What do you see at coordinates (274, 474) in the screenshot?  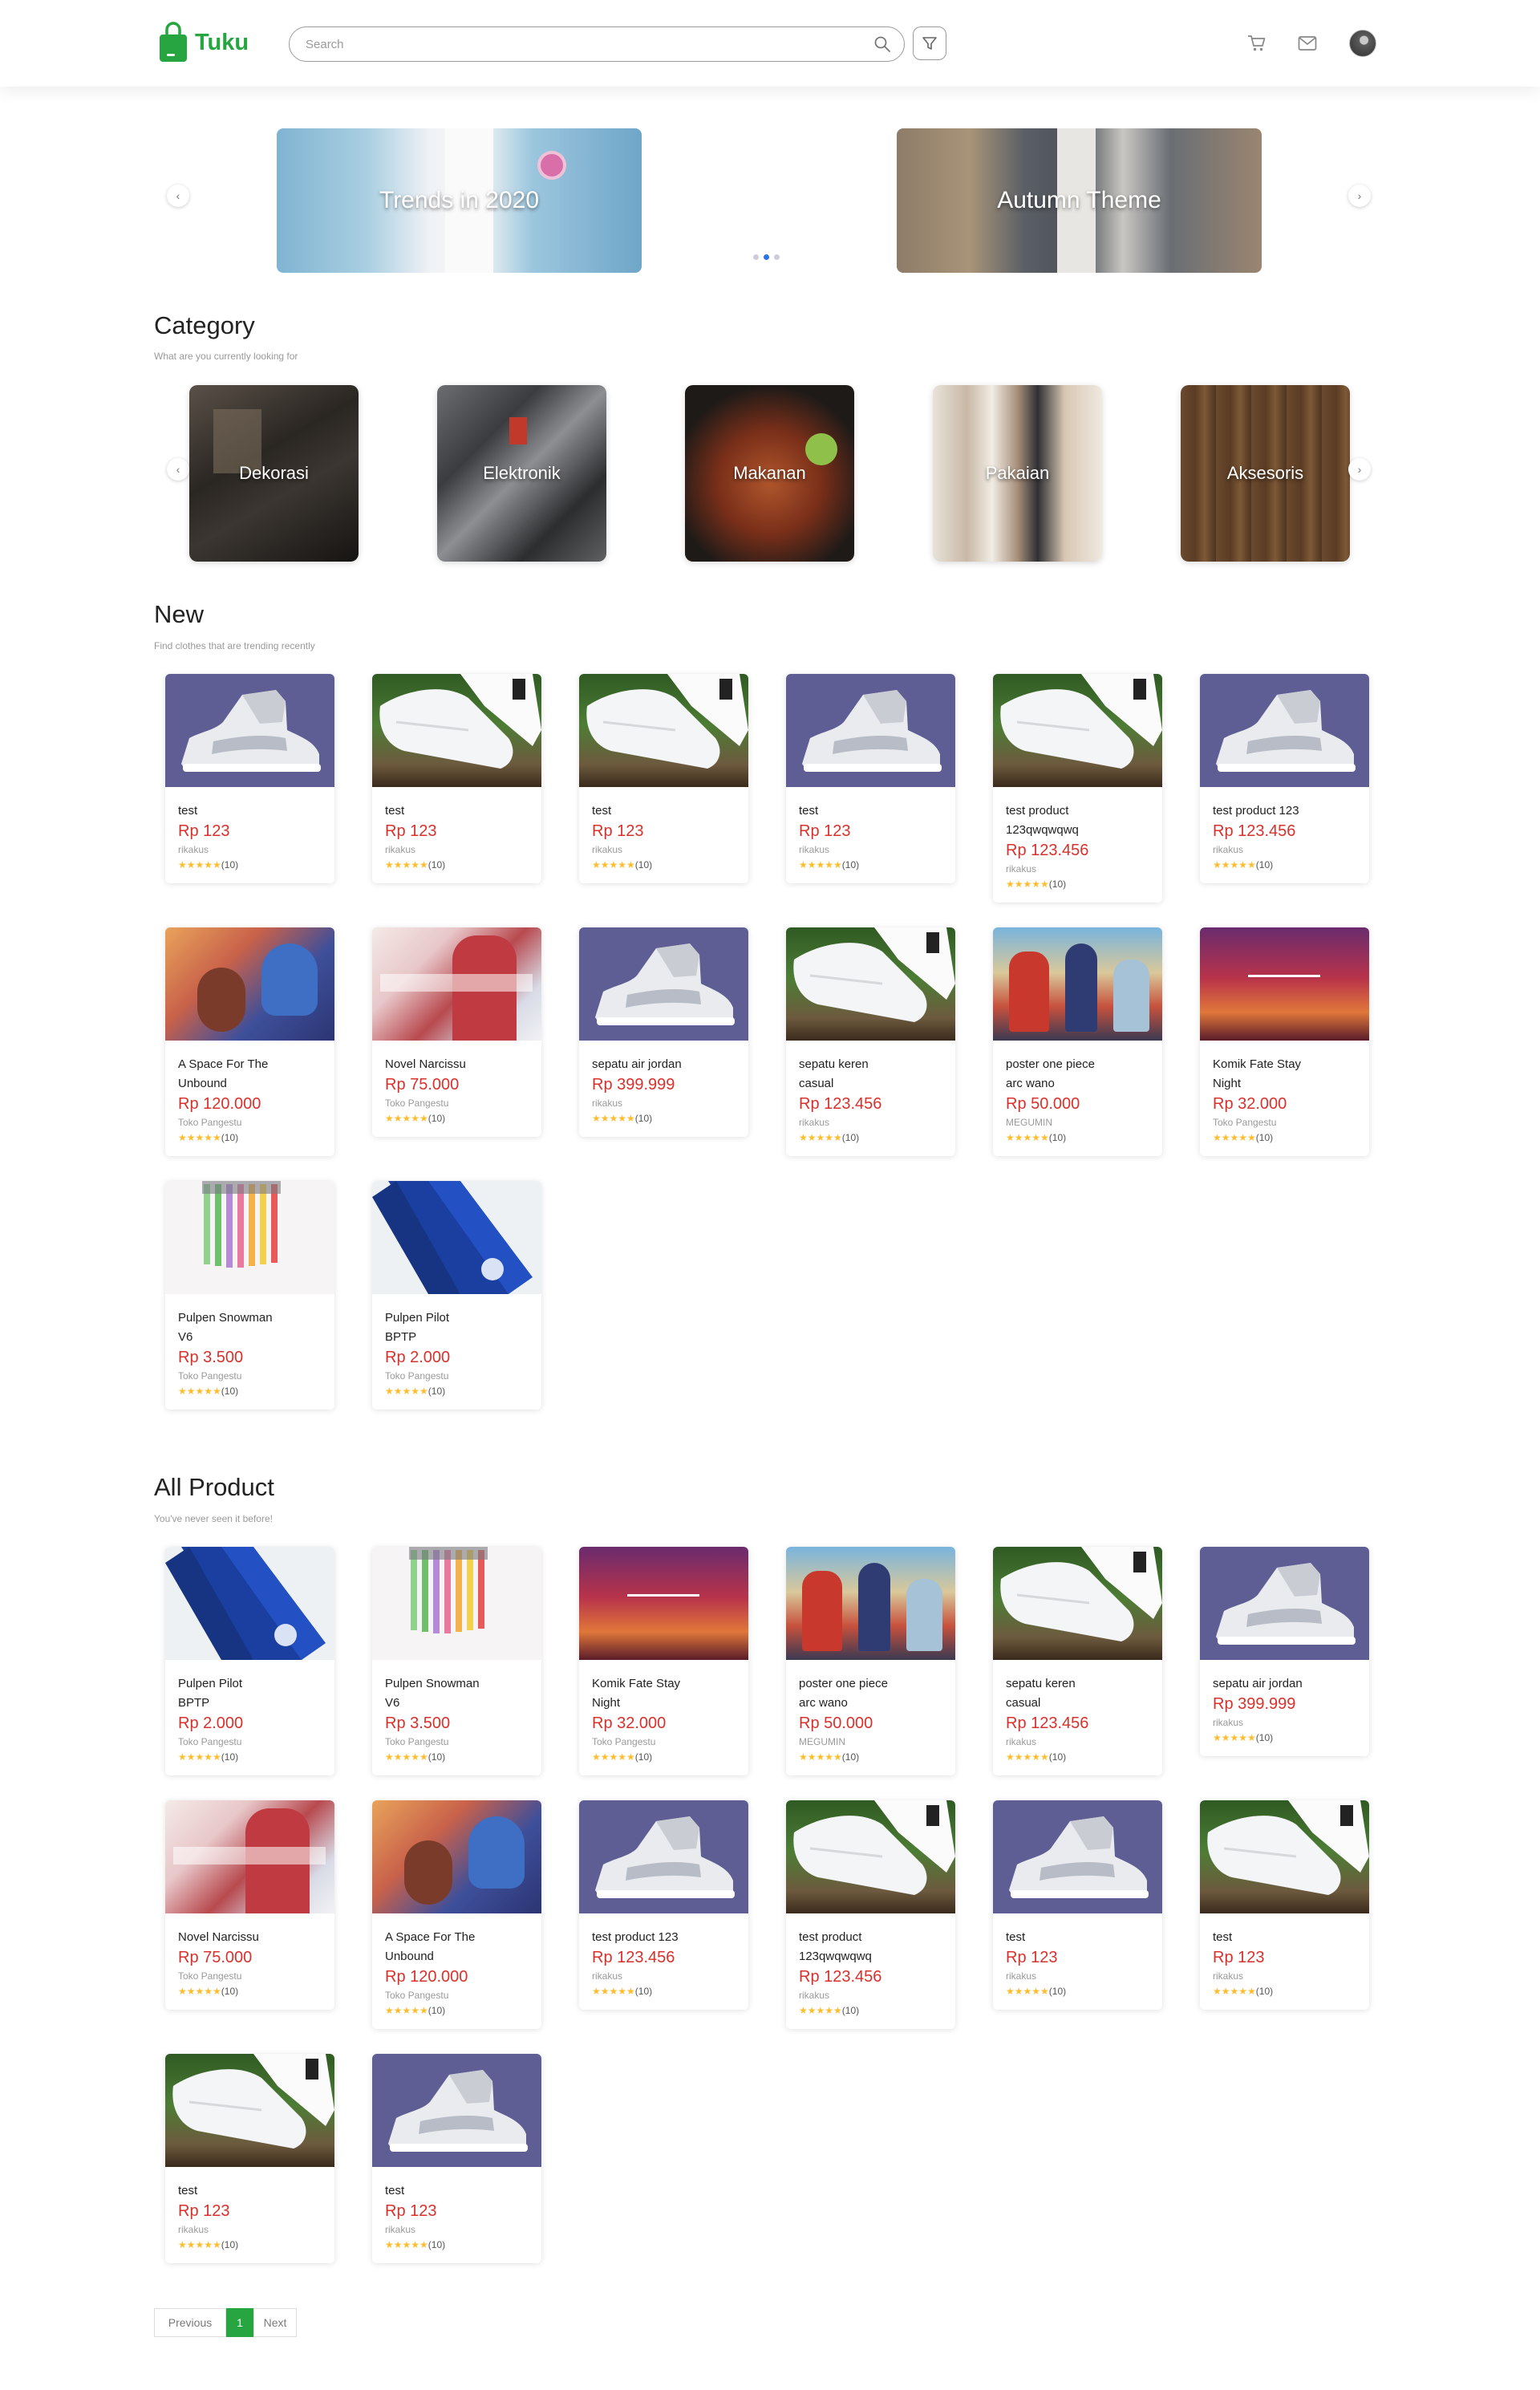 I see `category-dekorasi: Dekorasi` at bounding box center [274, 474].